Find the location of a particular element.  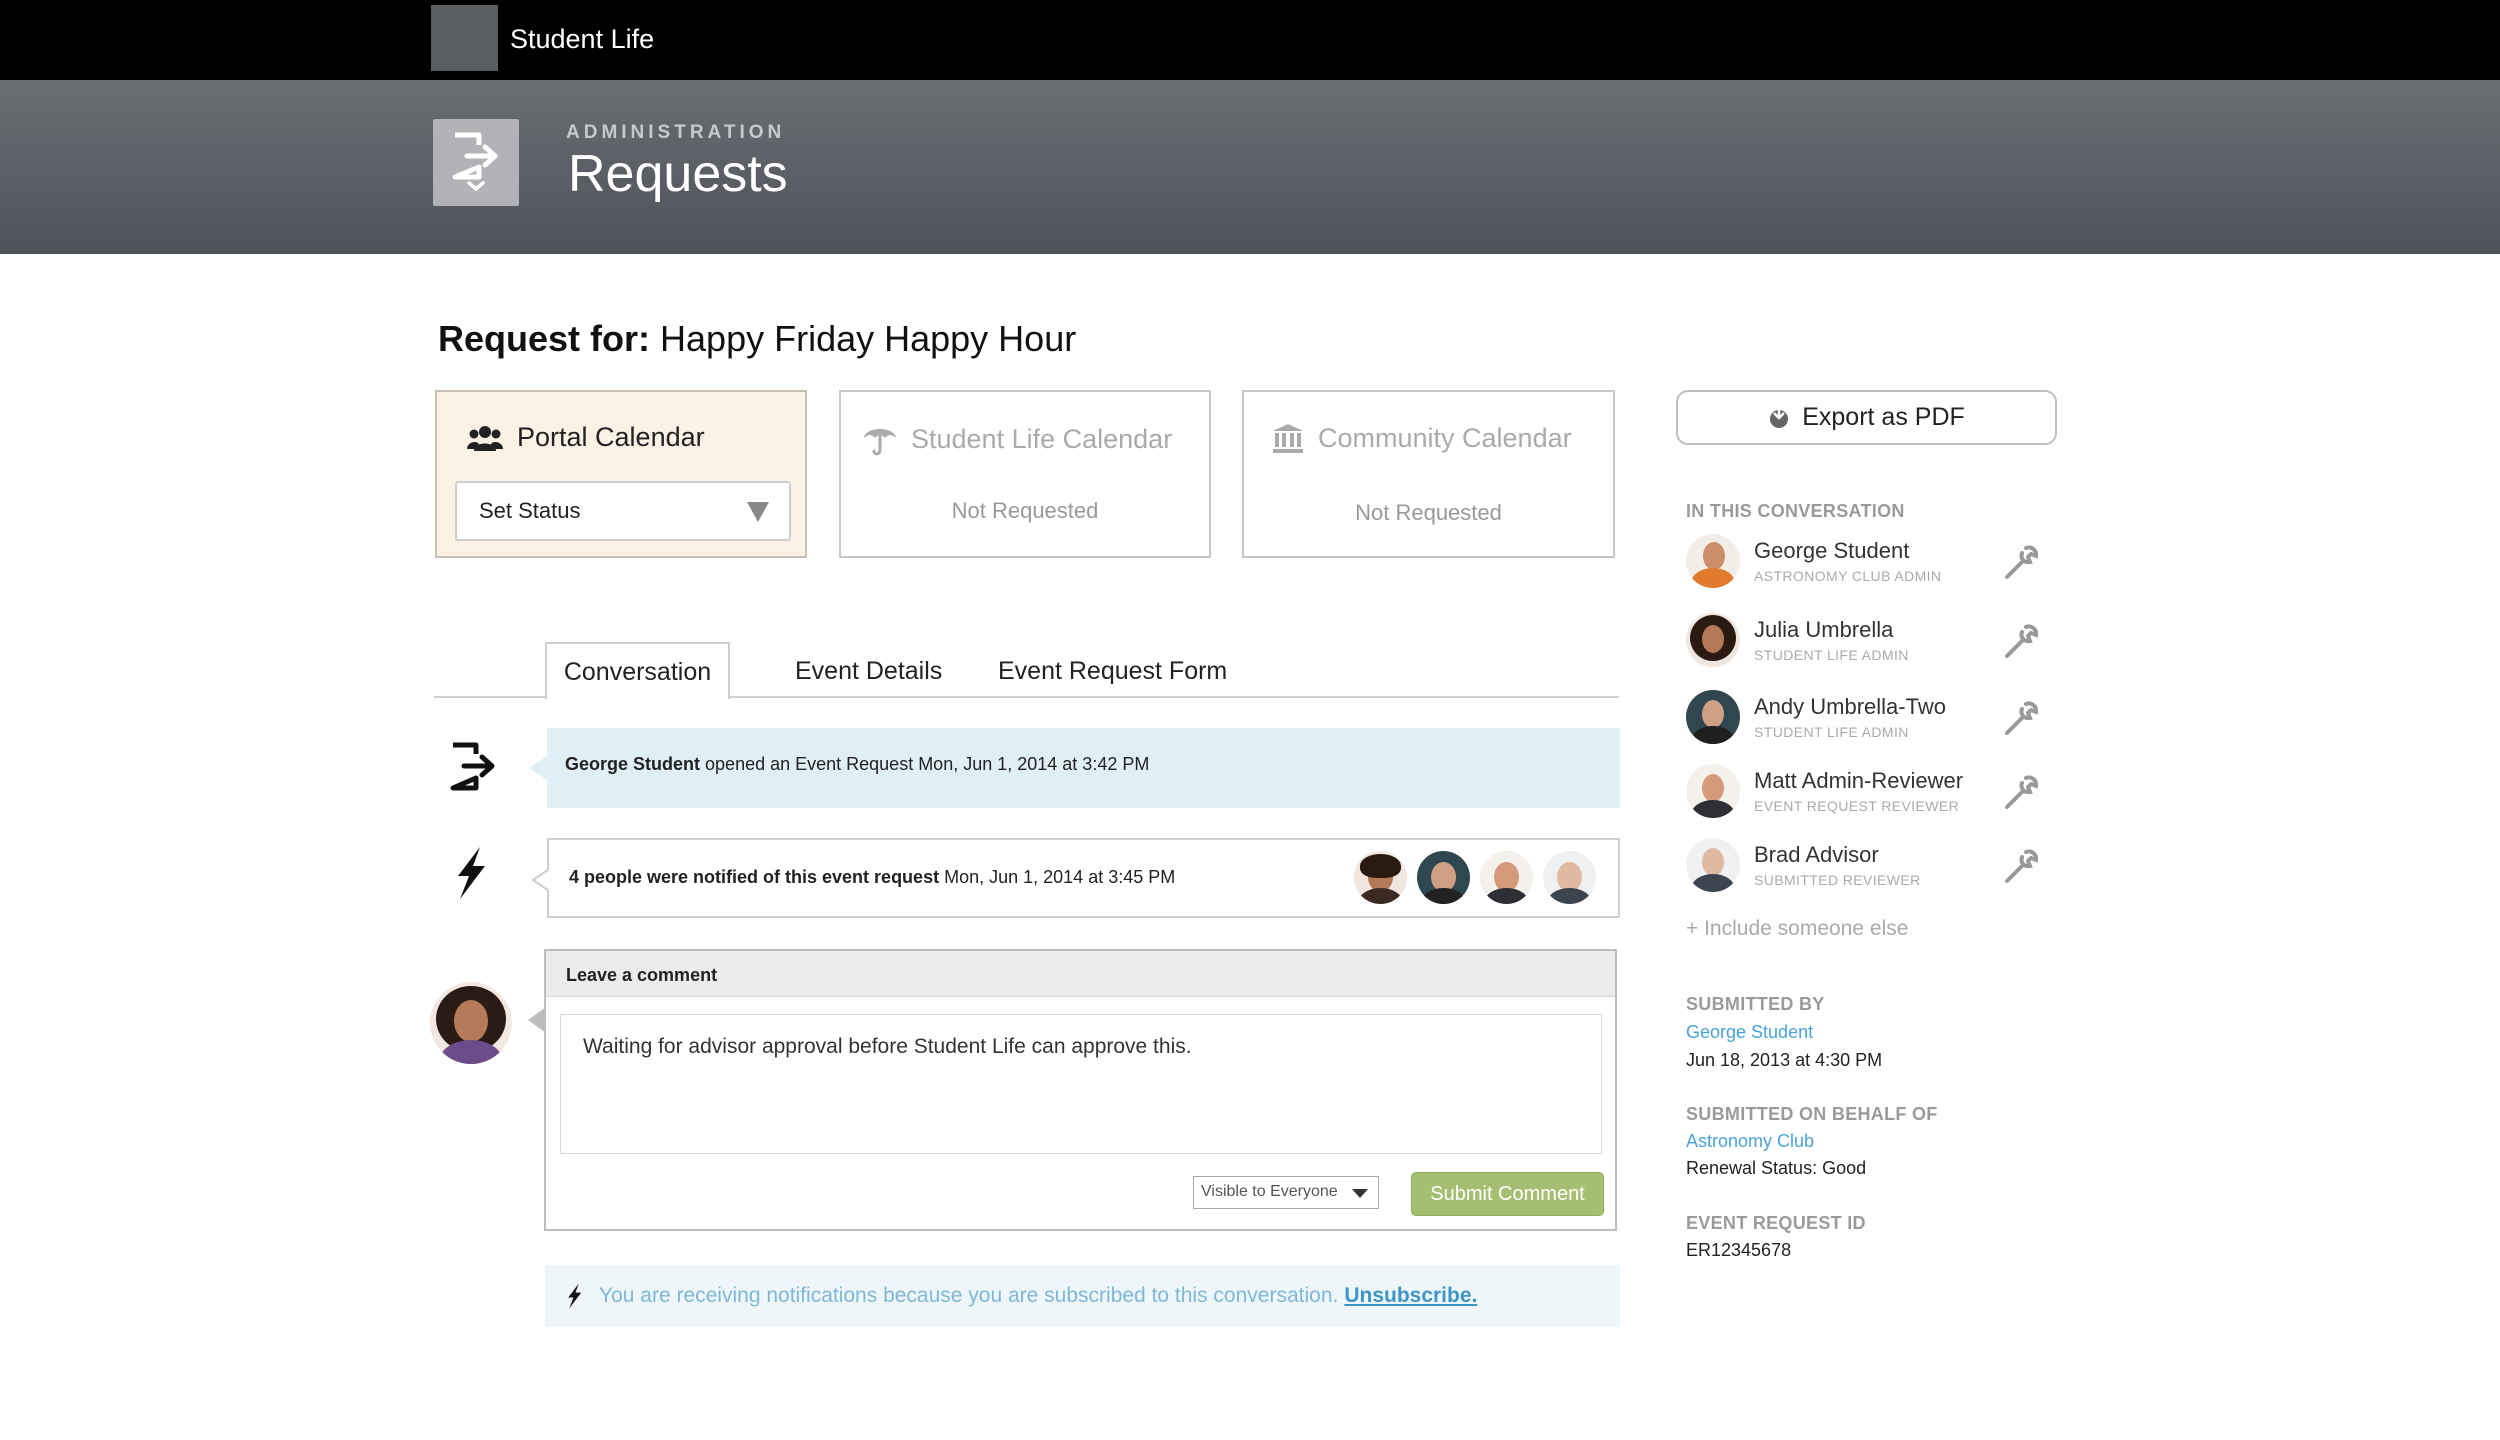

requests-icon is located at coordinates (476, 162).